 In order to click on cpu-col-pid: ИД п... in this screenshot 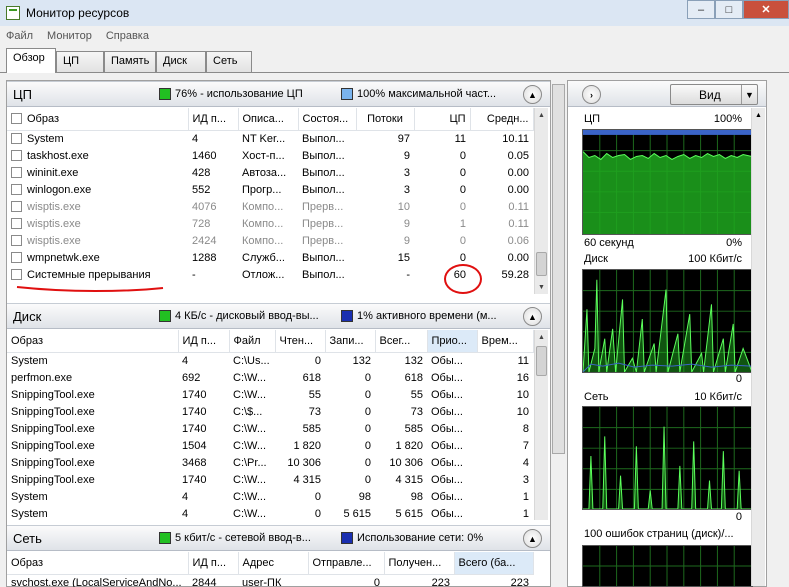, I will do `click(213, 119)`.